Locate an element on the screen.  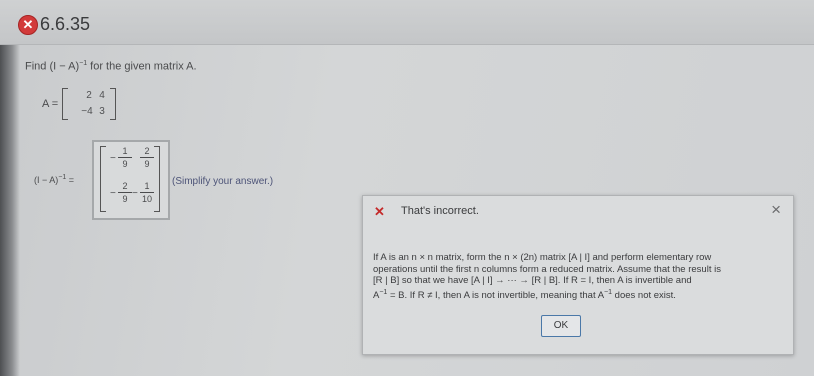
matrix-a-cell: 3 is located at coordinates (102, 111).